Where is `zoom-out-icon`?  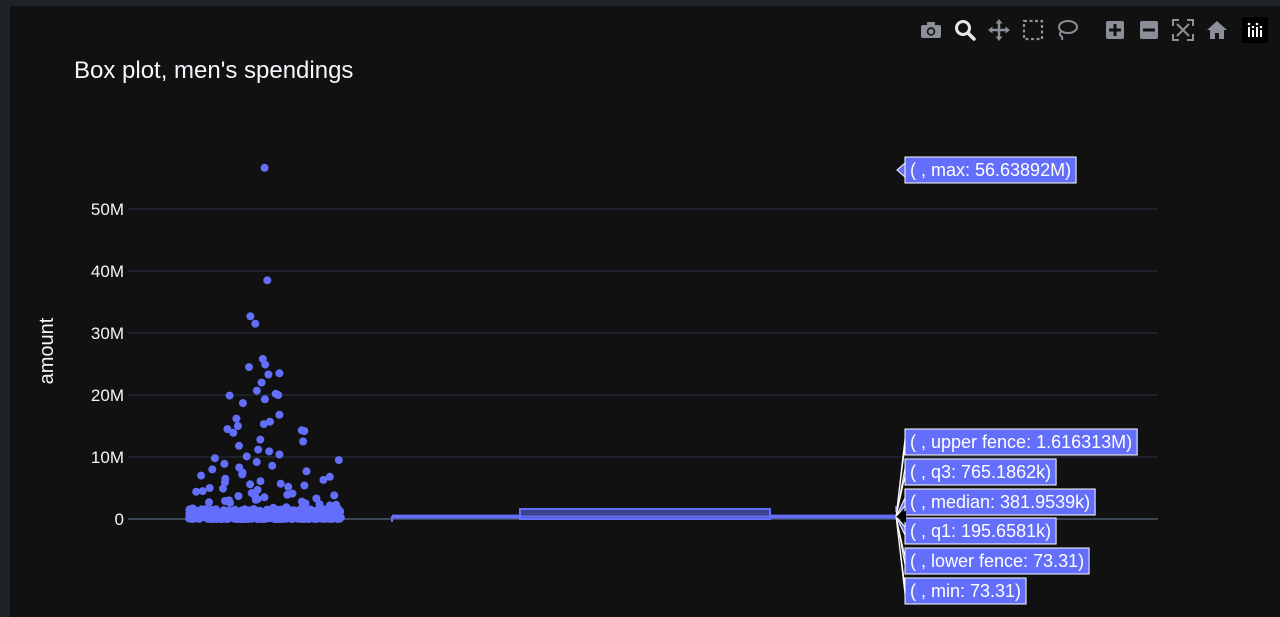
zoom-out-icon is located at coordinates (1149, 30).